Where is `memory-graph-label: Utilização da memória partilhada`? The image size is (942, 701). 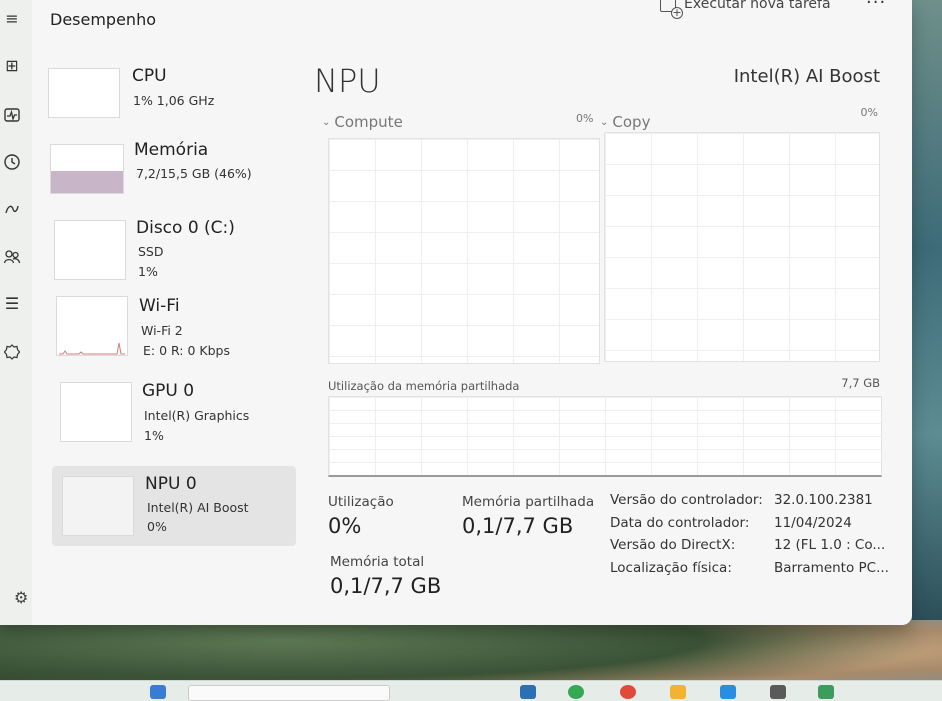 memory-graph-label: Utilização da memória partilhada is located at coordinates (424, 386).